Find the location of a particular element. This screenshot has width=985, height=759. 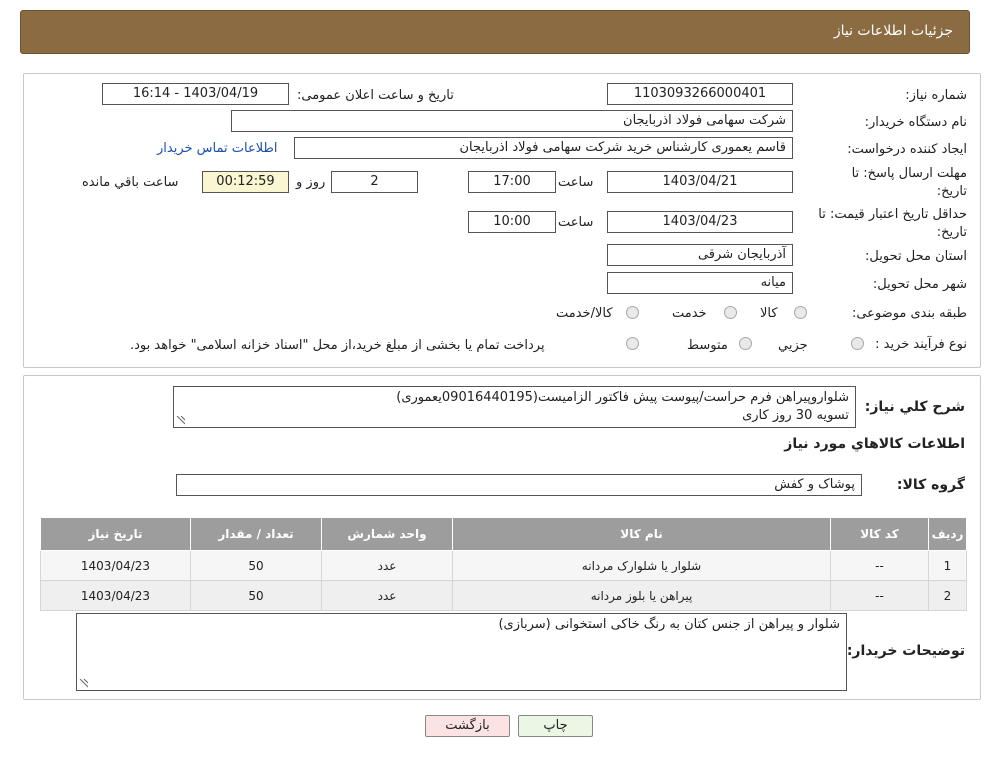

days-field: 2 is located at coordinates (374, 182).